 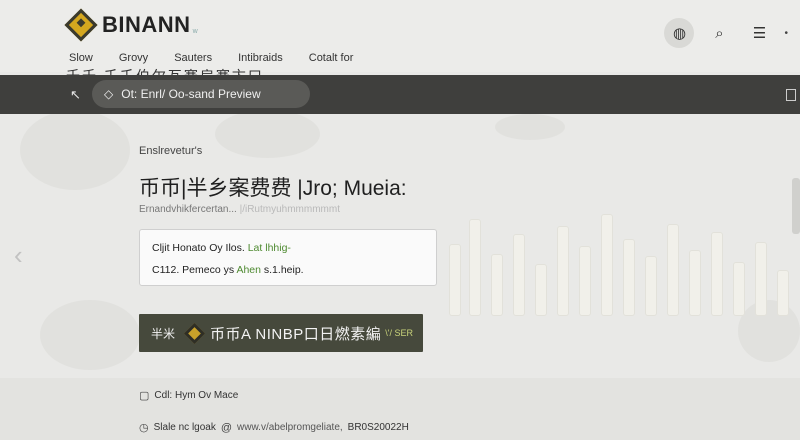 What do you see at coordinates (269, 248) in the screenshot?
I see `card-row-link: Lat lhhig-` at bounding box center [269, 248].